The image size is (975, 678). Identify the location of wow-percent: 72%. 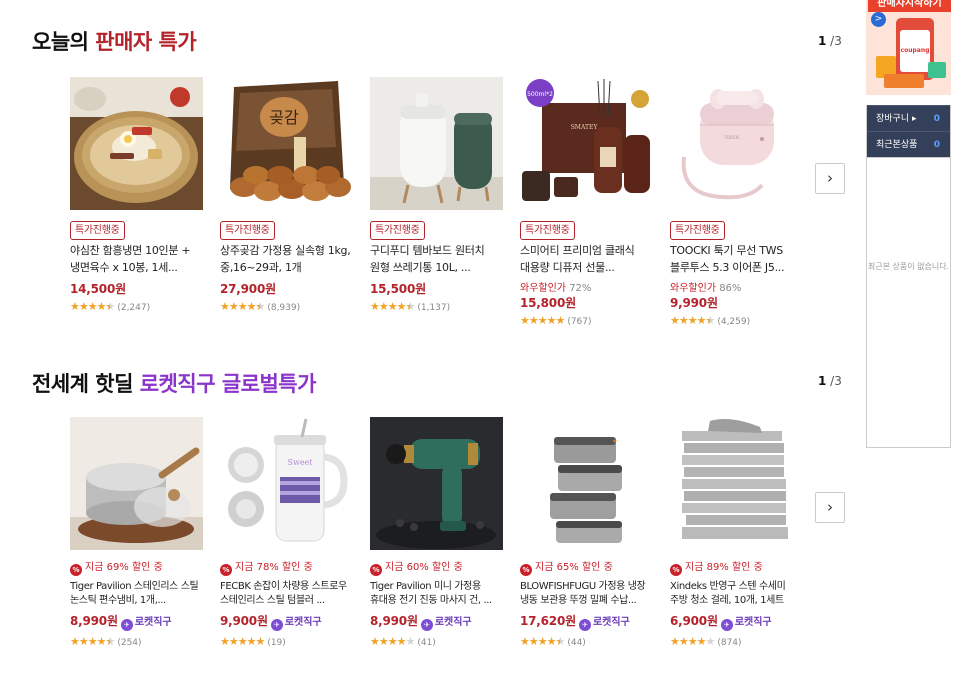
(580, 288).